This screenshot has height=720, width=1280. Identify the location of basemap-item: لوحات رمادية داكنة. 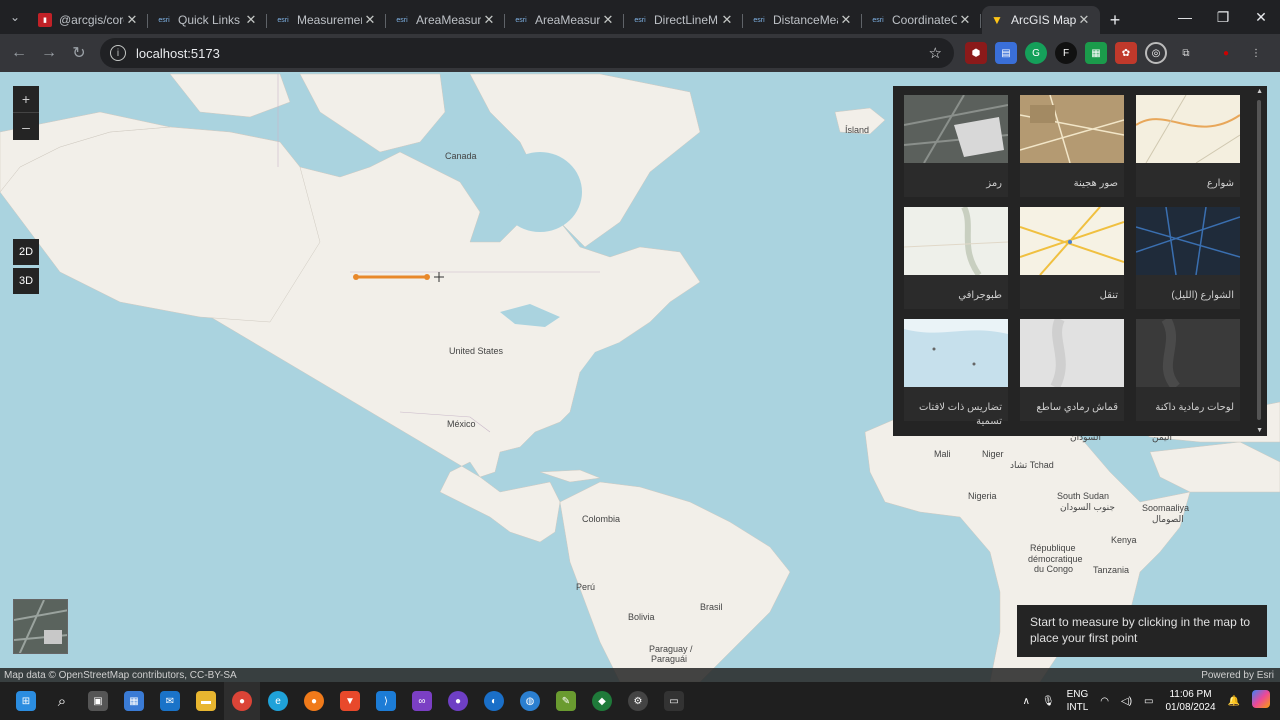
(1188, 368).